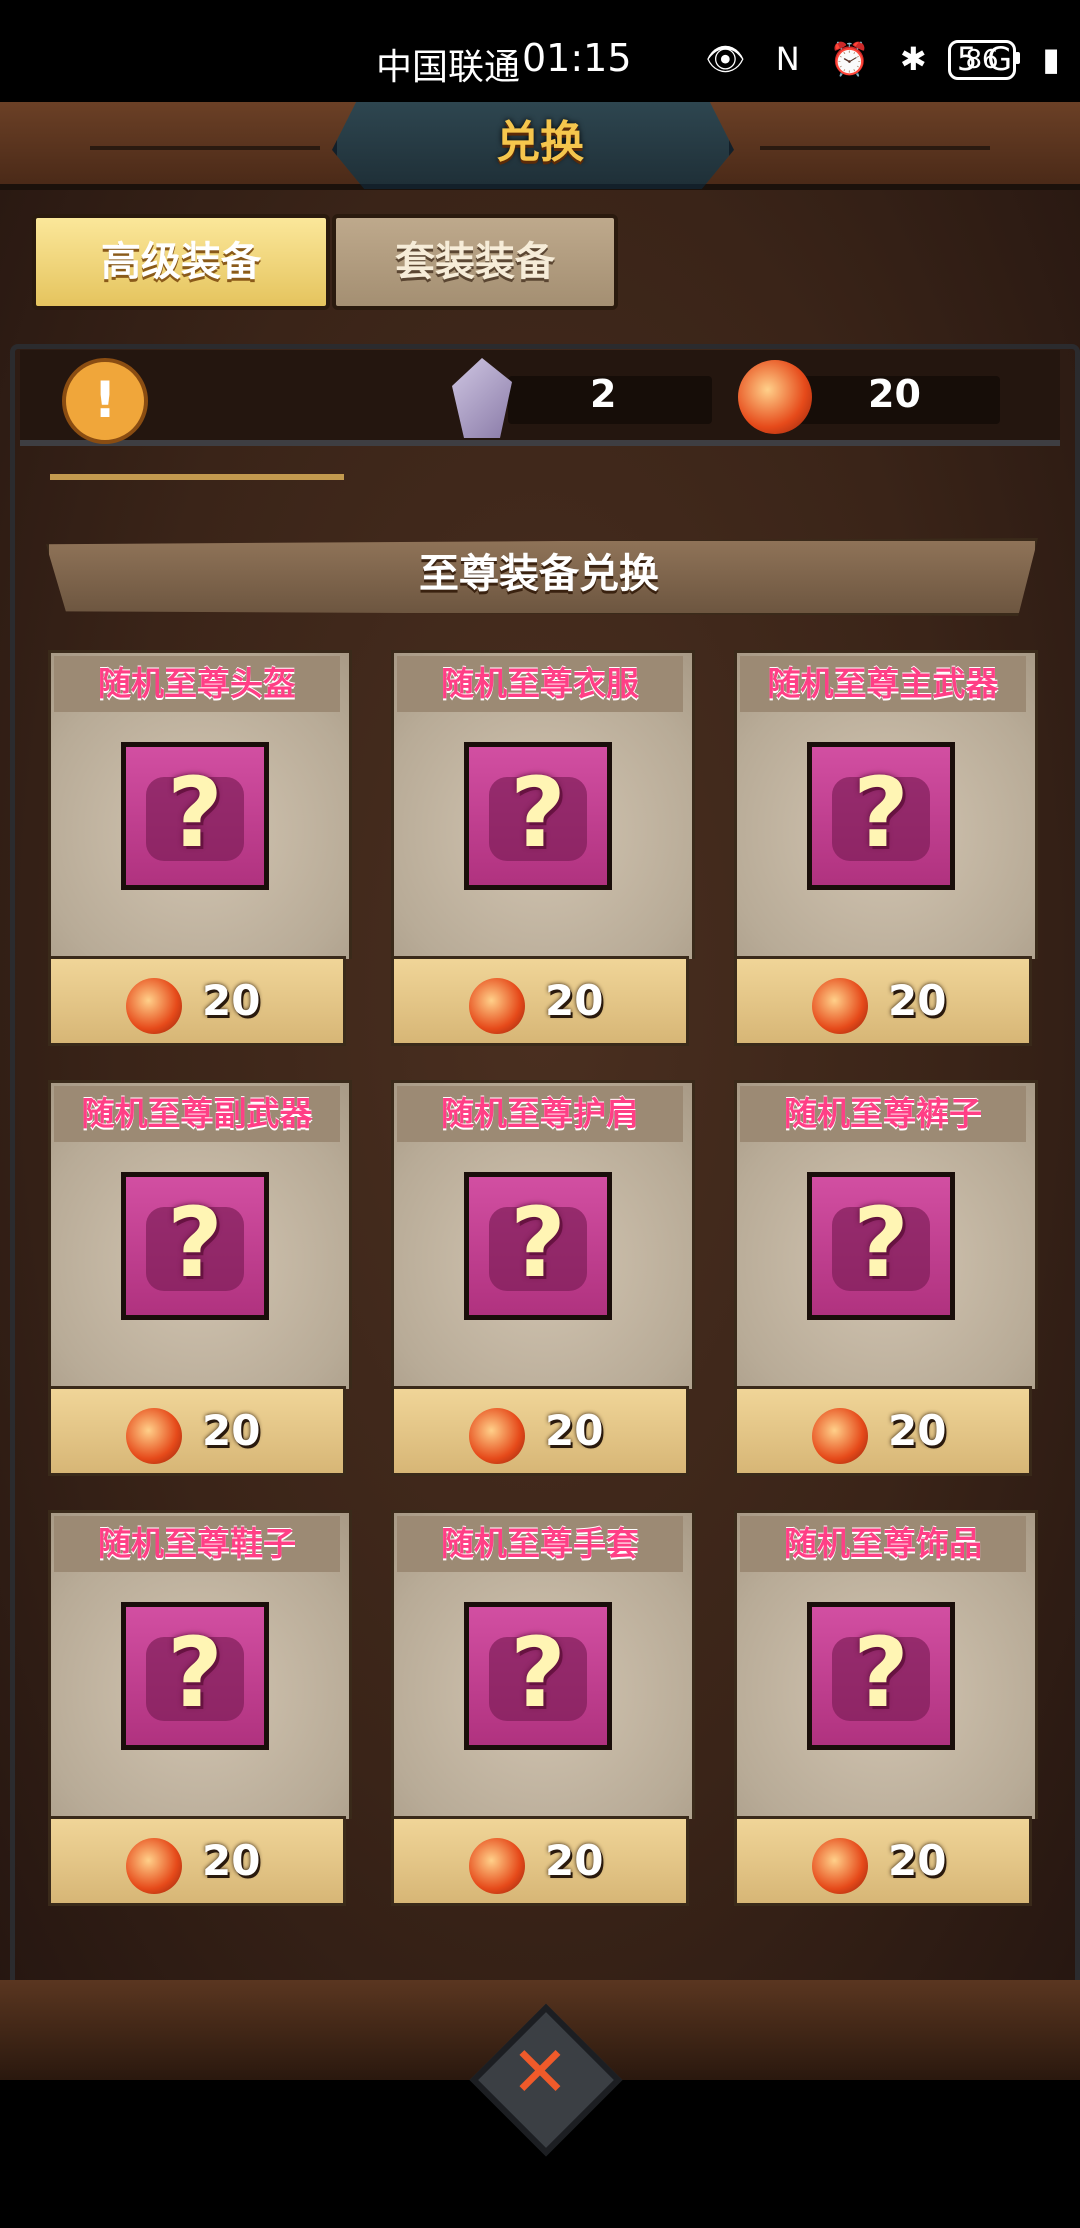 The height and width of the screenshot is (2228, 1080). I want to click on item-card-shoulder: 随机至尊护肩 ? 20, so click(543, 1278).